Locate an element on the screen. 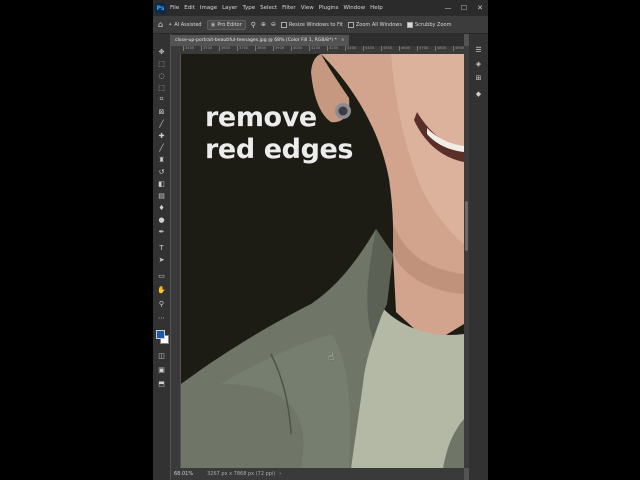 The width and height of the screenshot is (640, 480). type-icon: T is located at coordinates (161, 247).